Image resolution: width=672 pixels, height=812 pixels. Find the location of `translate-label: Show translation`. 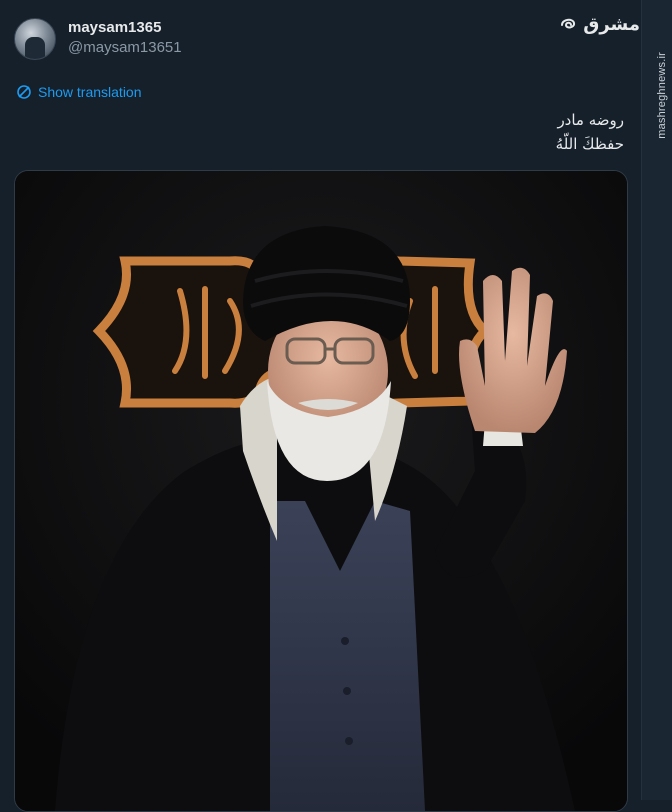

translate-label: Show translation is located at coordinates (90, 92).